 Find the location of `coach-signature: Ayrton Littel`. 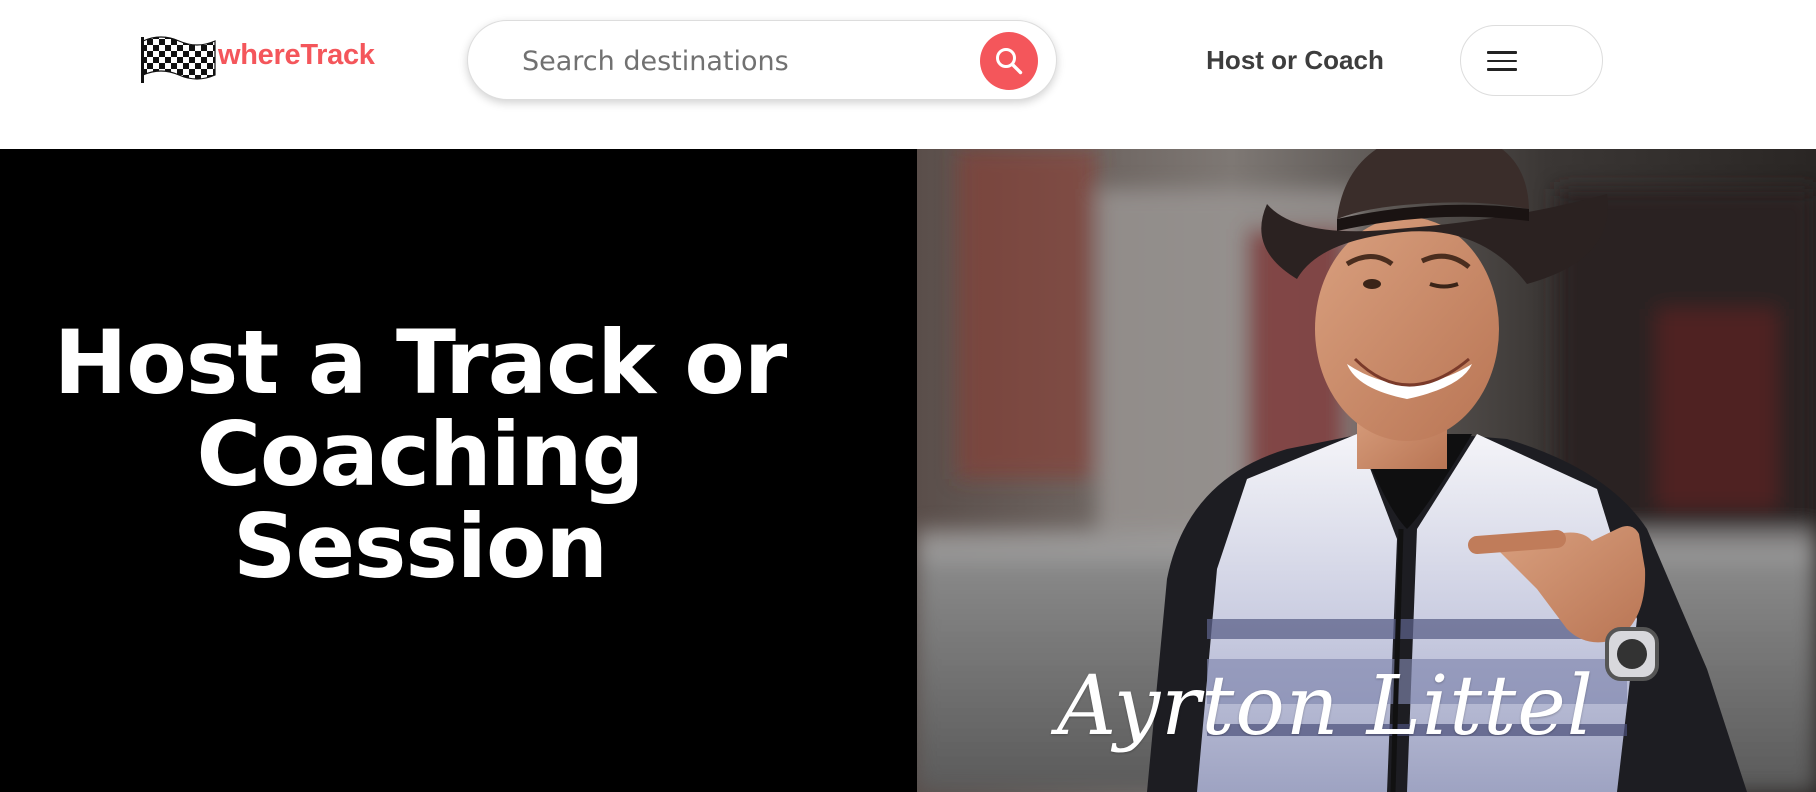

coach-signature: Ayrton Littel is located at coordinates (1325, 706).